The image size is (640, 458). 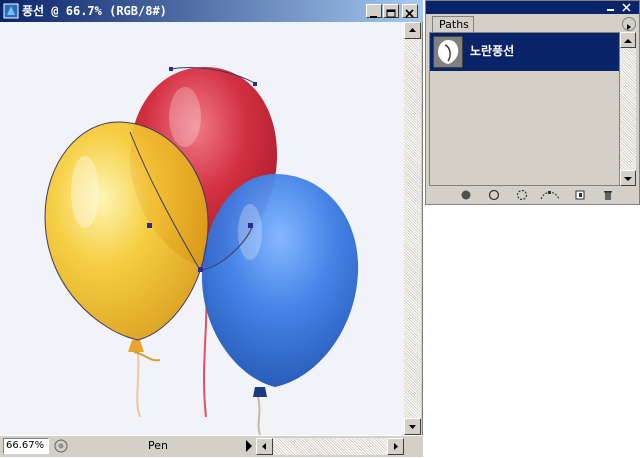 I want to click on scroll-right-button, so click(x=395, y=446).